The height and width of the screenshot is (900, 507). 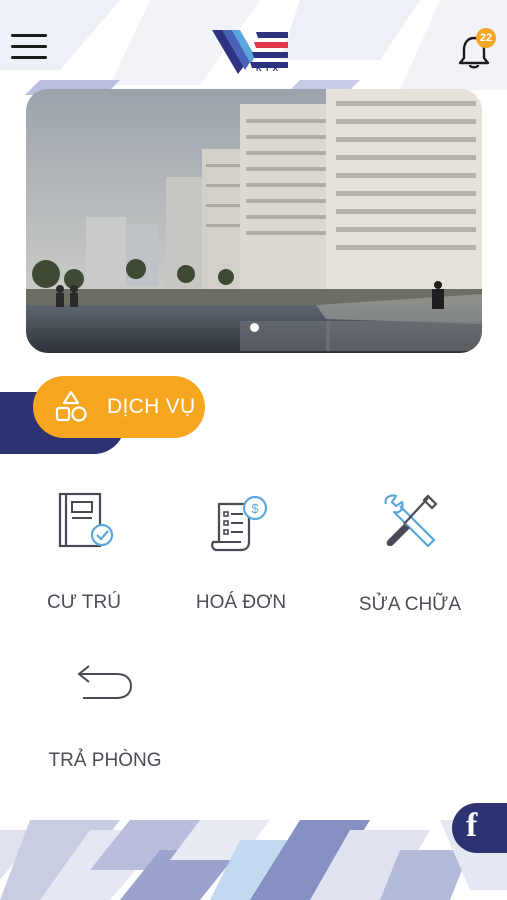 I want to click on facebook-icon: f, so click(x=472, y=825).